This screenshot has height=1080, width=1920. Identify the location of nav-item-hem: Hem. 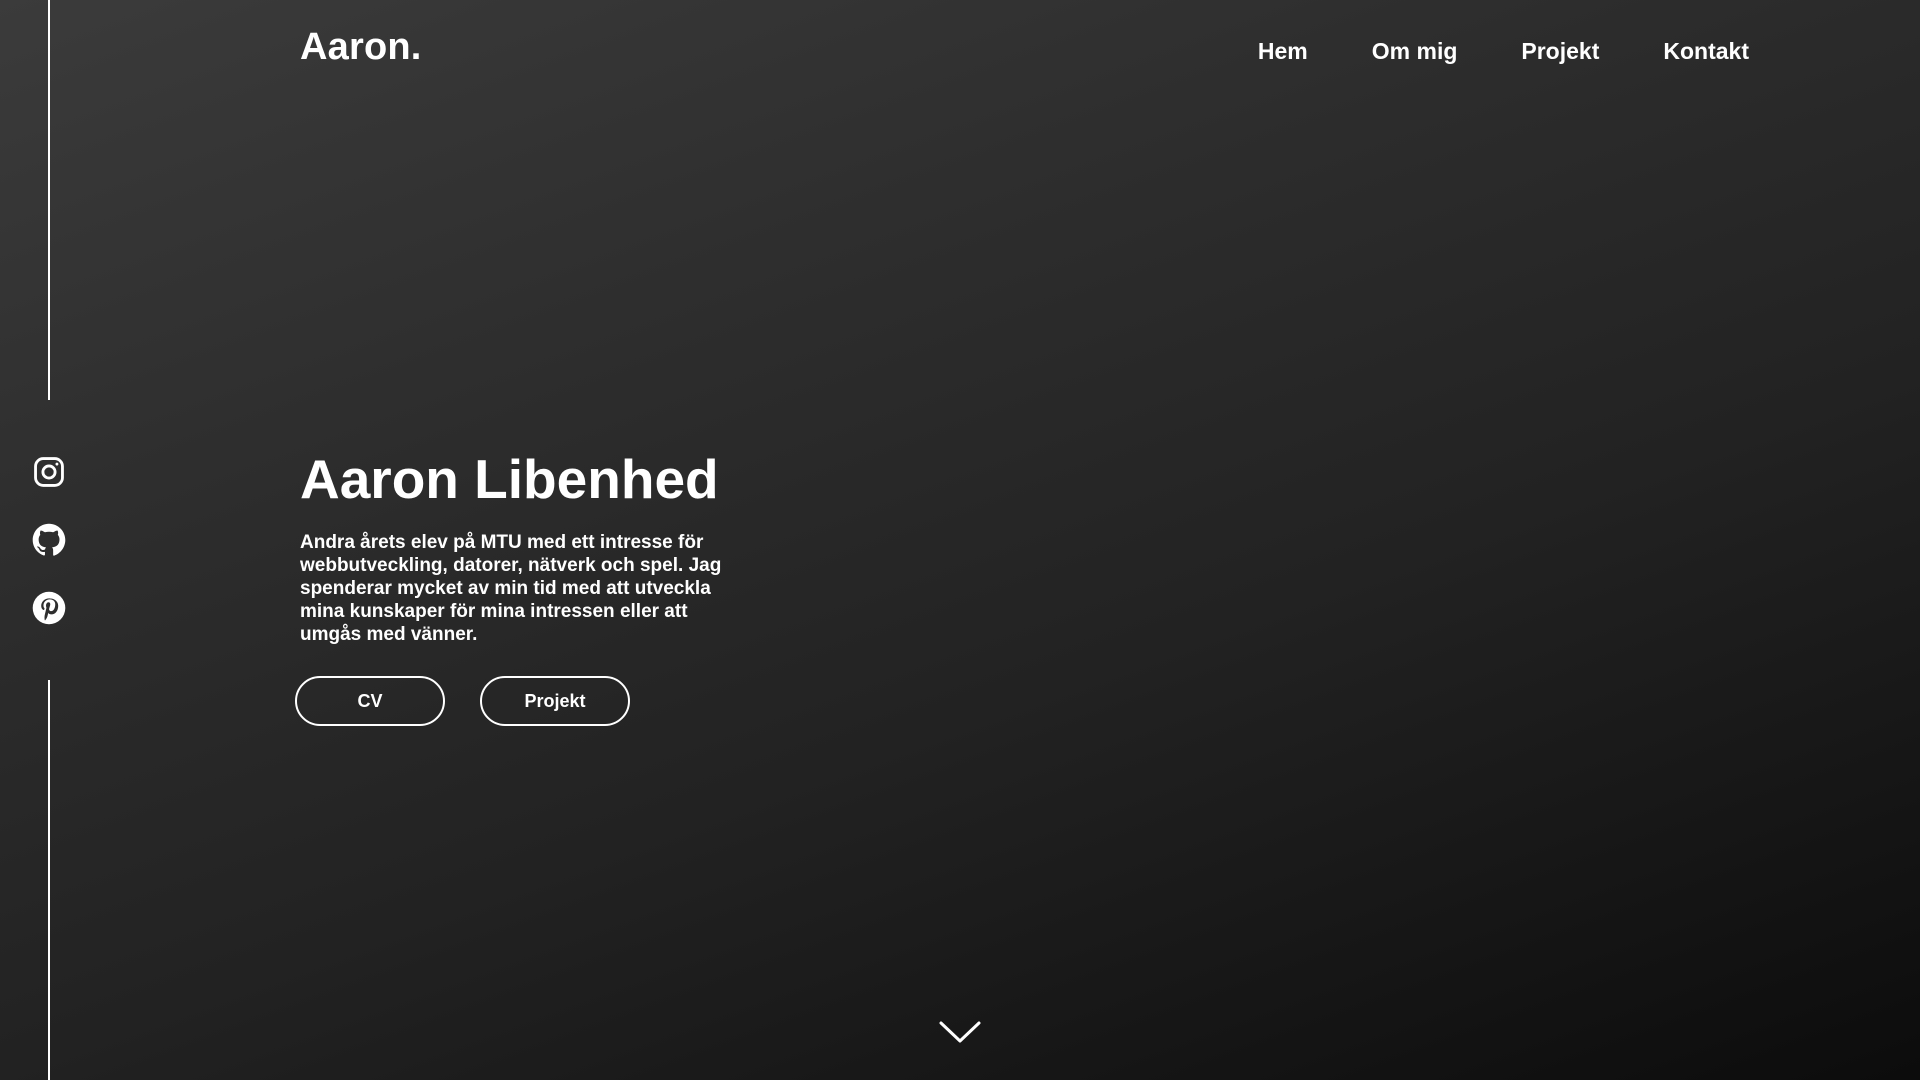
(1283, 51).